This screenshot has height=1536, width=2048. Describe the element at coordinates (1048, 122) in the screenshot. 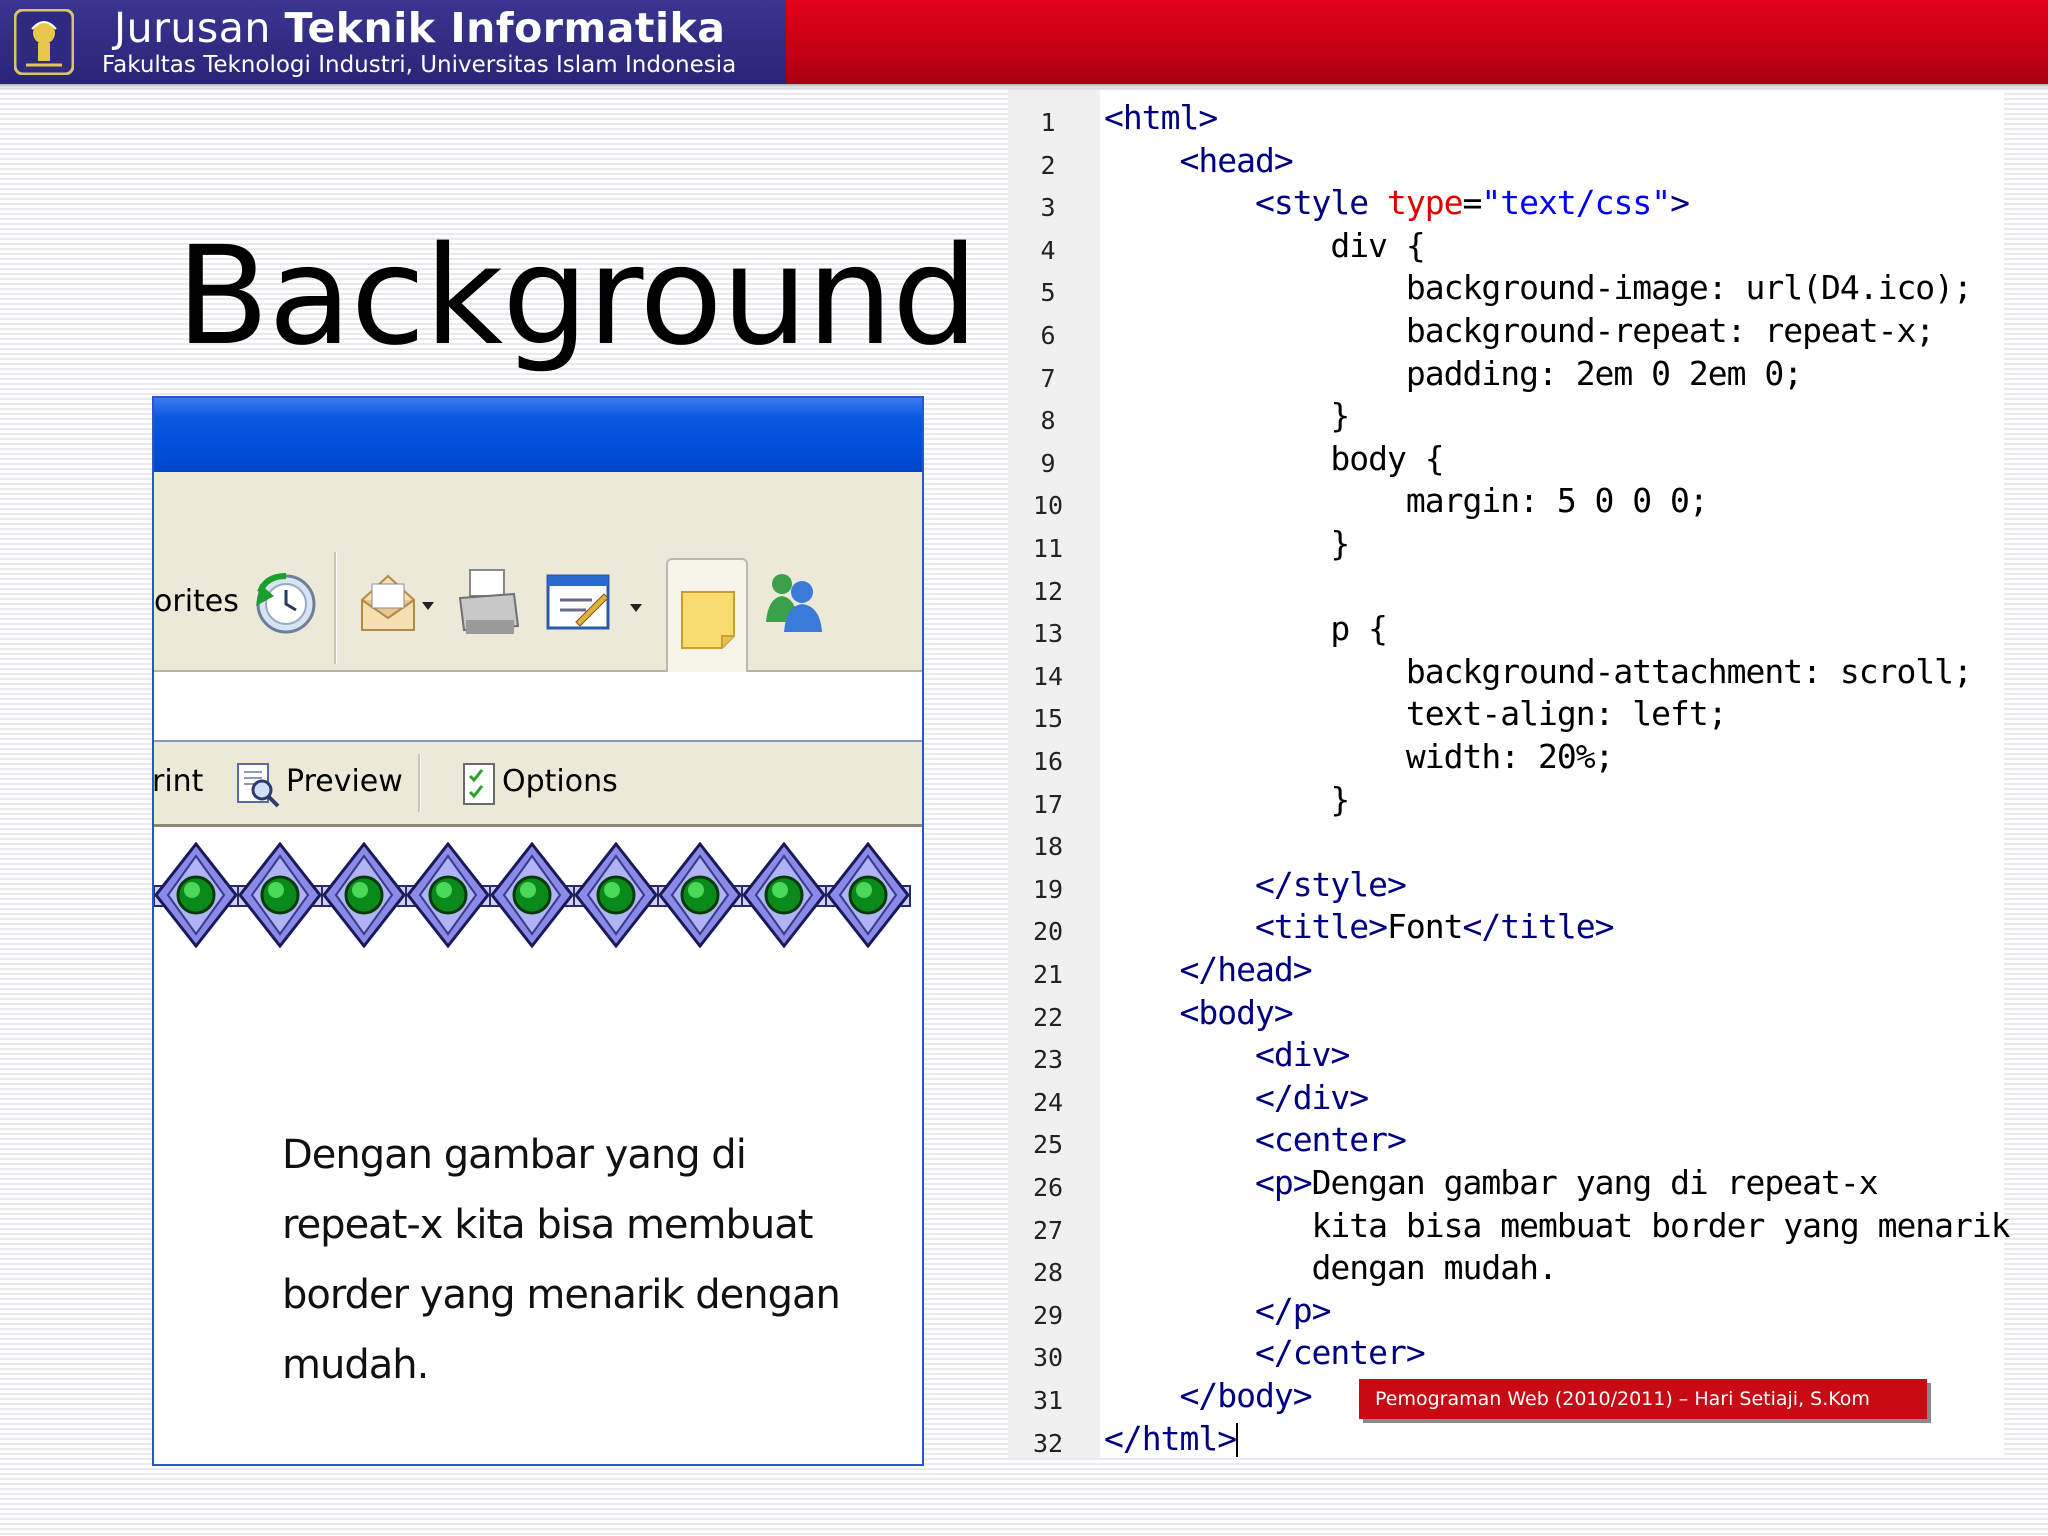

I see `line-number: 1` at that location.